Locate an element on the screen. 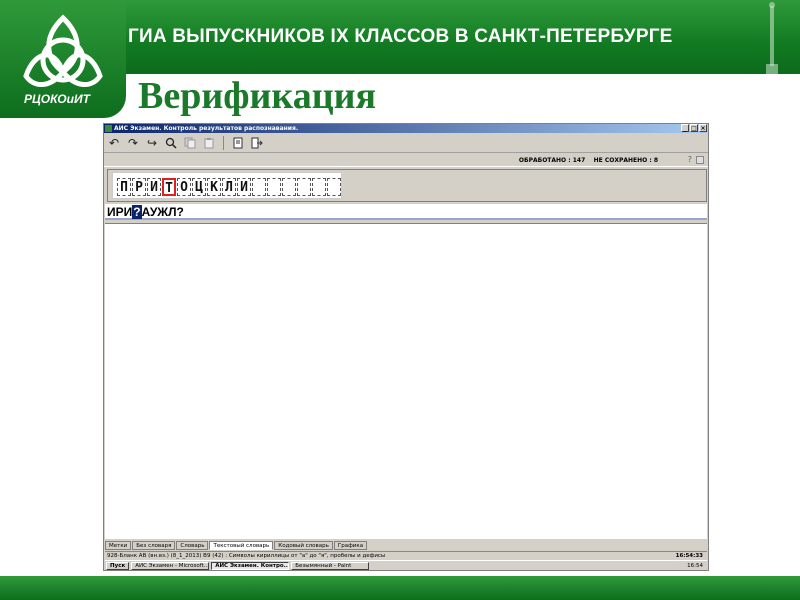  taskbar-item: Безымянный - Paint is located at coordinates (330, 565).